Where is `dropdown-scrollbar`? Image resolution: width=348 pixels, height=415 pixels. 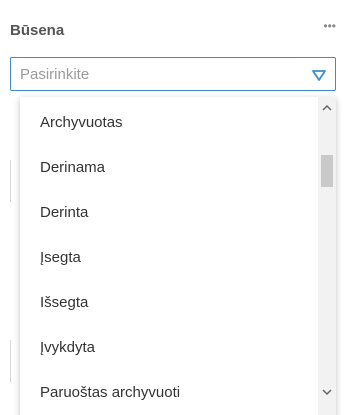
dropdown-scrollbar is located at coordinates (327, 256).